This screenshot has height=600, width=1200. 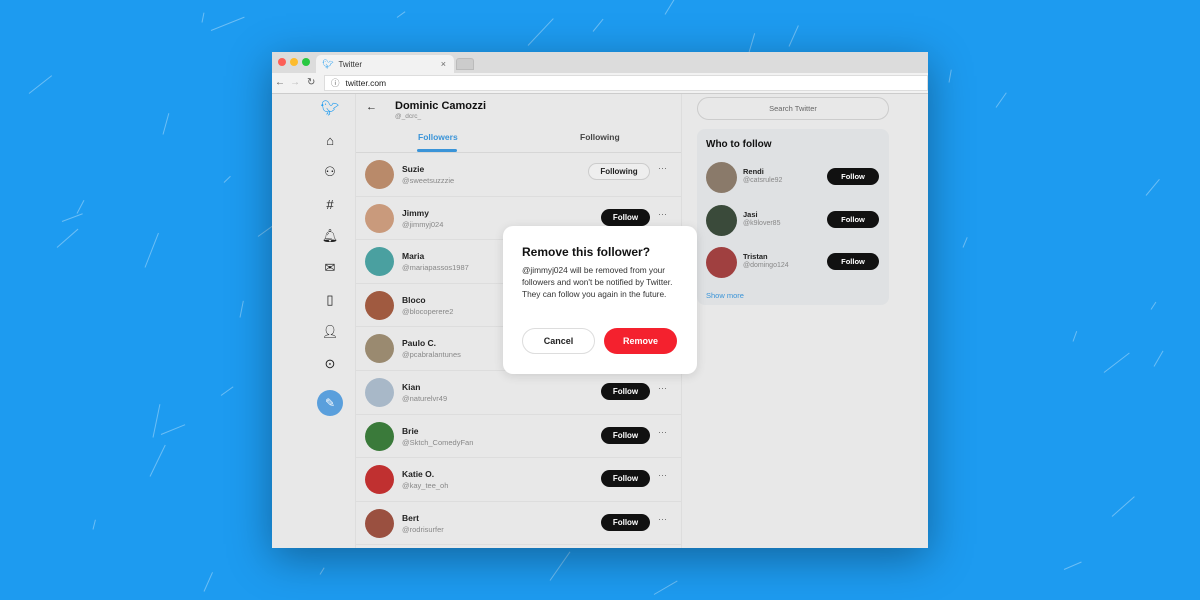 I want to click on show-more-link: Show more, so click(x=725, y=295).